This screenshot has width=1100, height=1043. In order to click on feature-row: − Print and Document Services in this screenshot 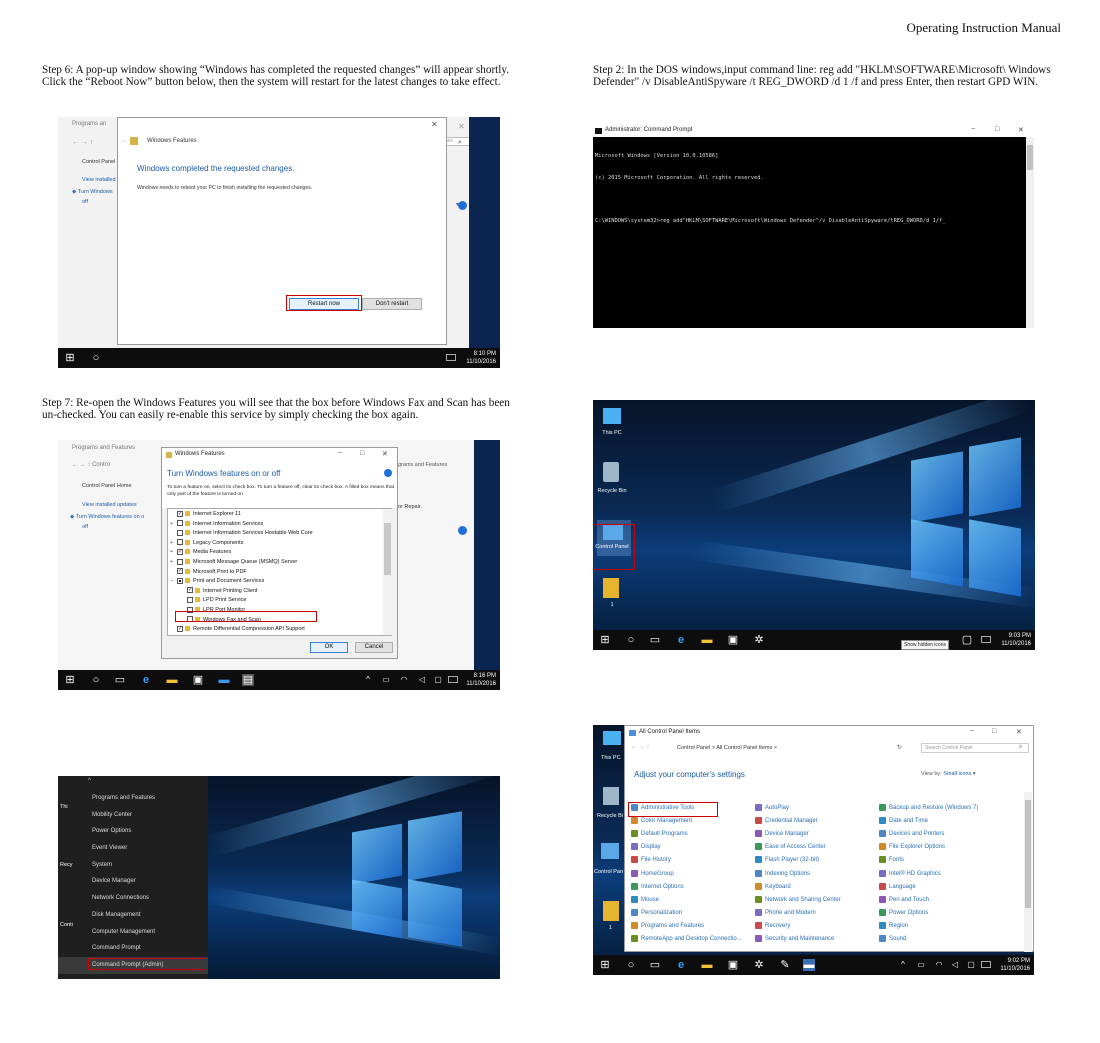, I will do `click(217, 581)`.